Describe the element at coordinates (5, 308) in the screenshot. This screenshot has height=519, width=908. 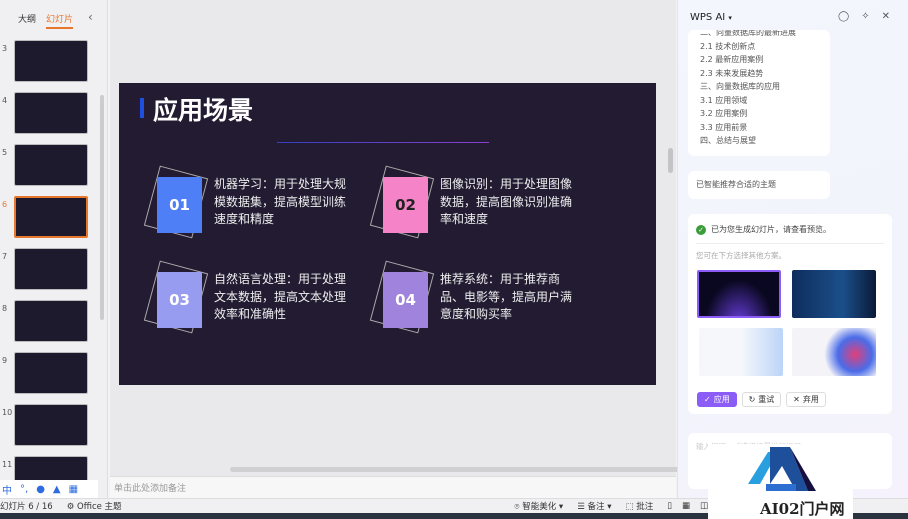
I see `slide-number: 8` at that location.